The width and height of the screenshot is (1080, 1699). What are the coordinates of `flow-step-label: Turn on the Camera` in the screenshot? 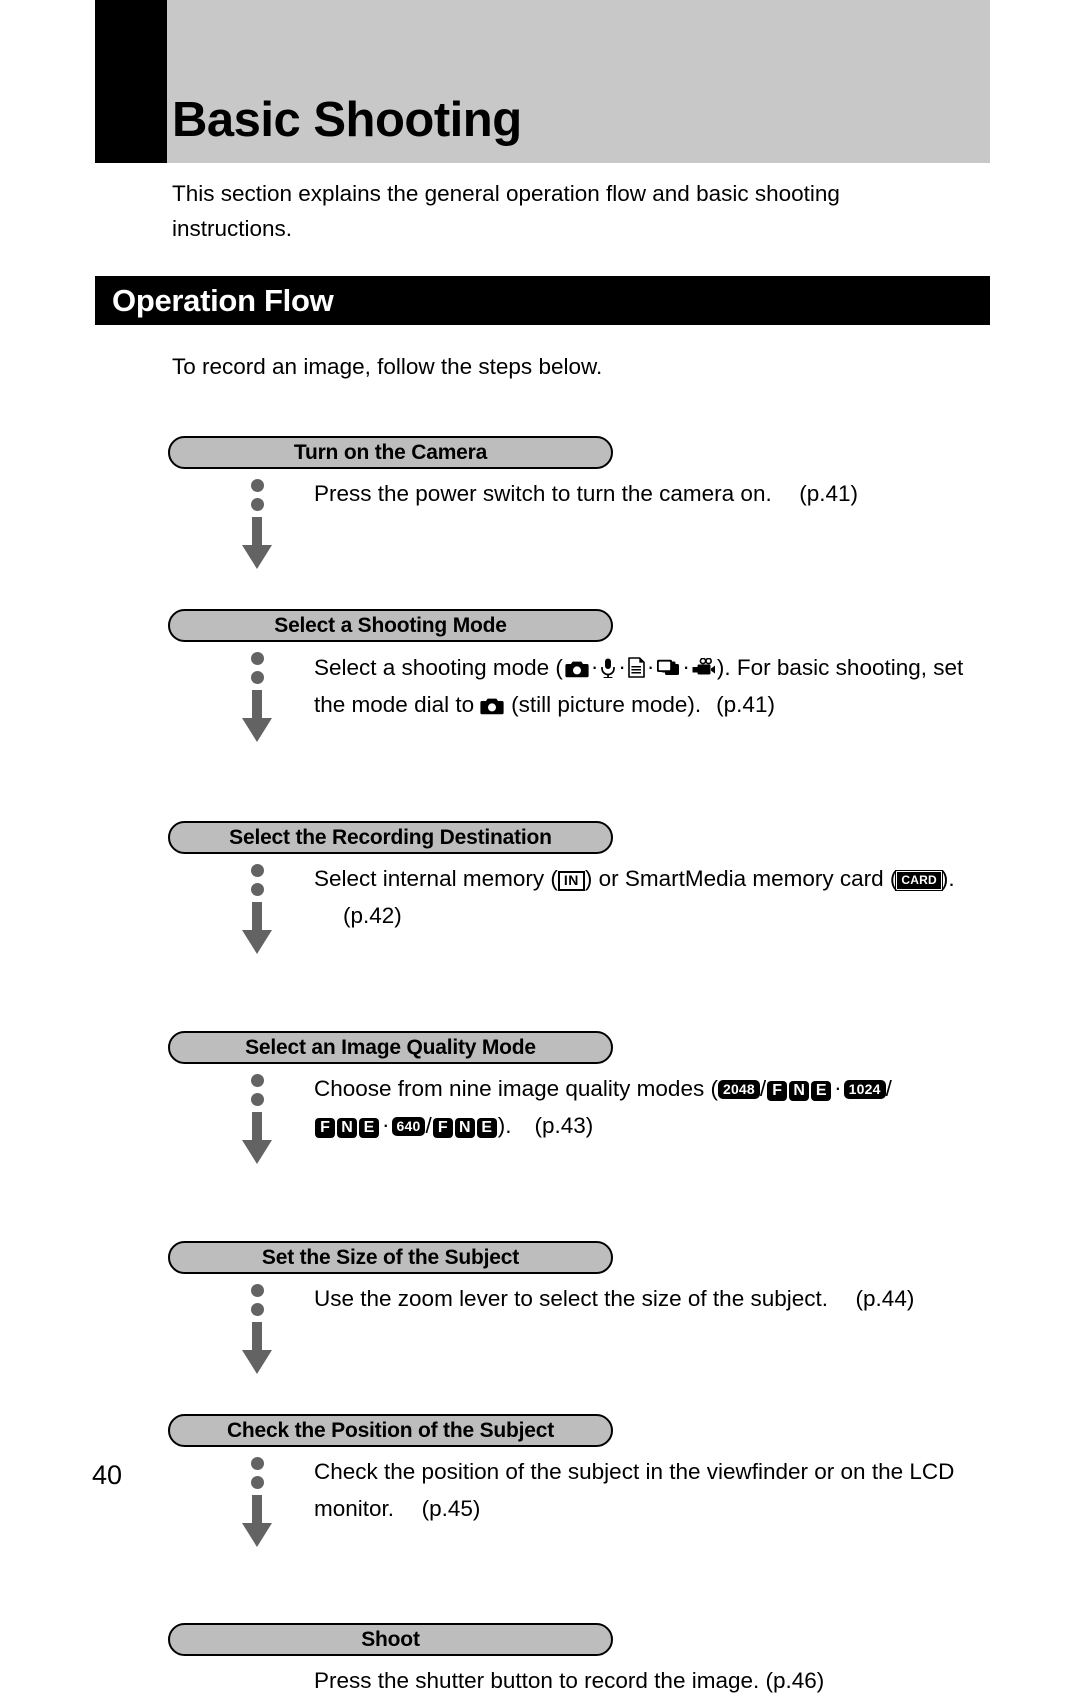 It's located at (390, 452).